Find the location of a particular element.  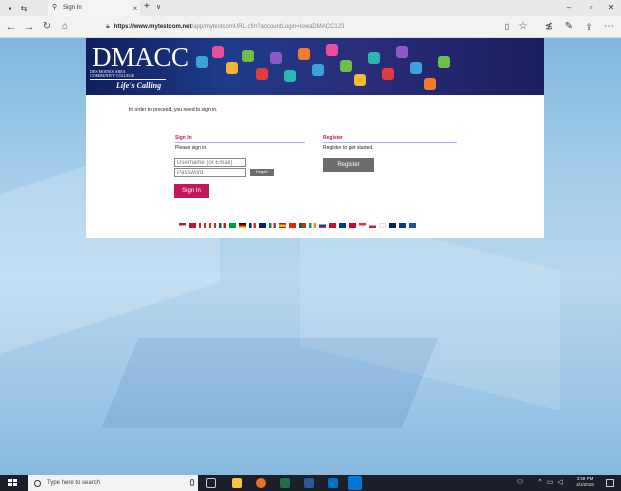

outlook-icon is located at coordinates (333, 483).